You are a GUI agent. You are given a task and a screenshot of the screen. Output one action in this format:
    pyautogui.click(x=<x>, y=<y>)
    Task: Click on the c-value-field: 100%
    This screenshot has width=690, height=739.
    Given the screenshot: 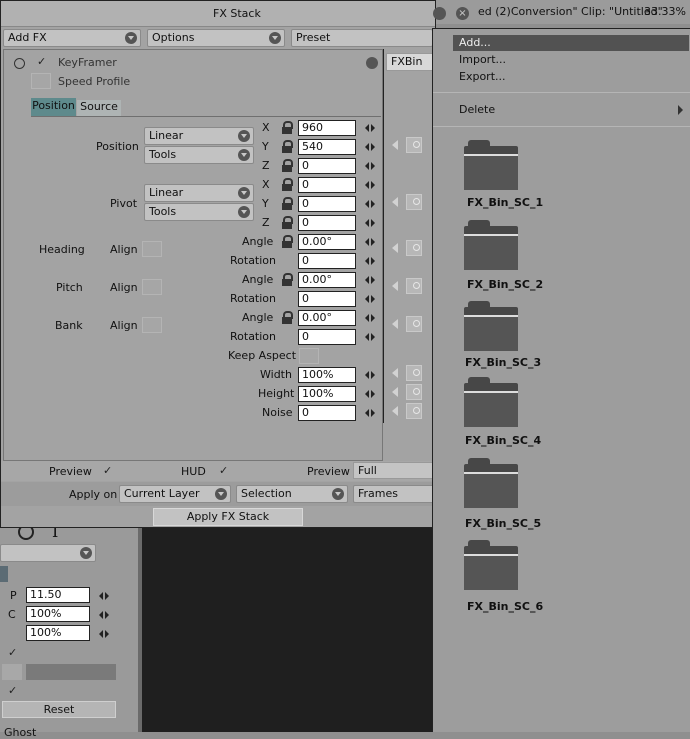 What is the action you would take?
    pyautogui.click(x=58, y=614)
    